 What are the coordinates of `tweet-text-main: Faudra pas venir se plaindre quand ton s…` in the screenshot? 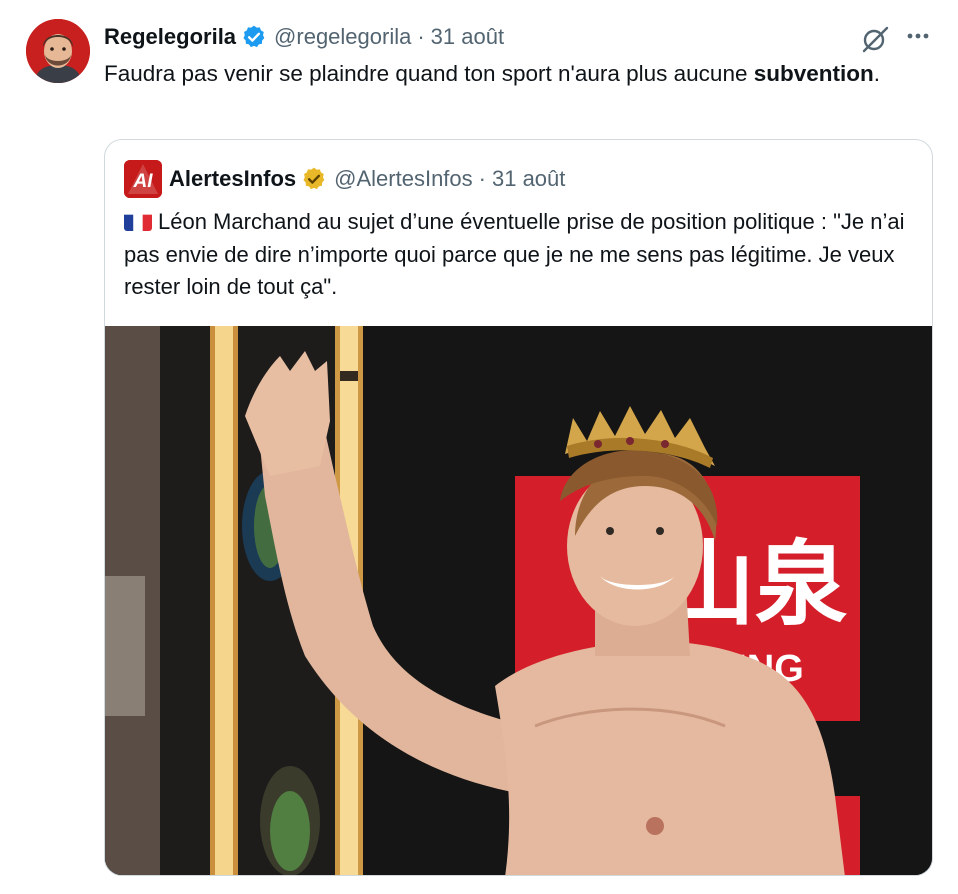 It's located at (429, 73).